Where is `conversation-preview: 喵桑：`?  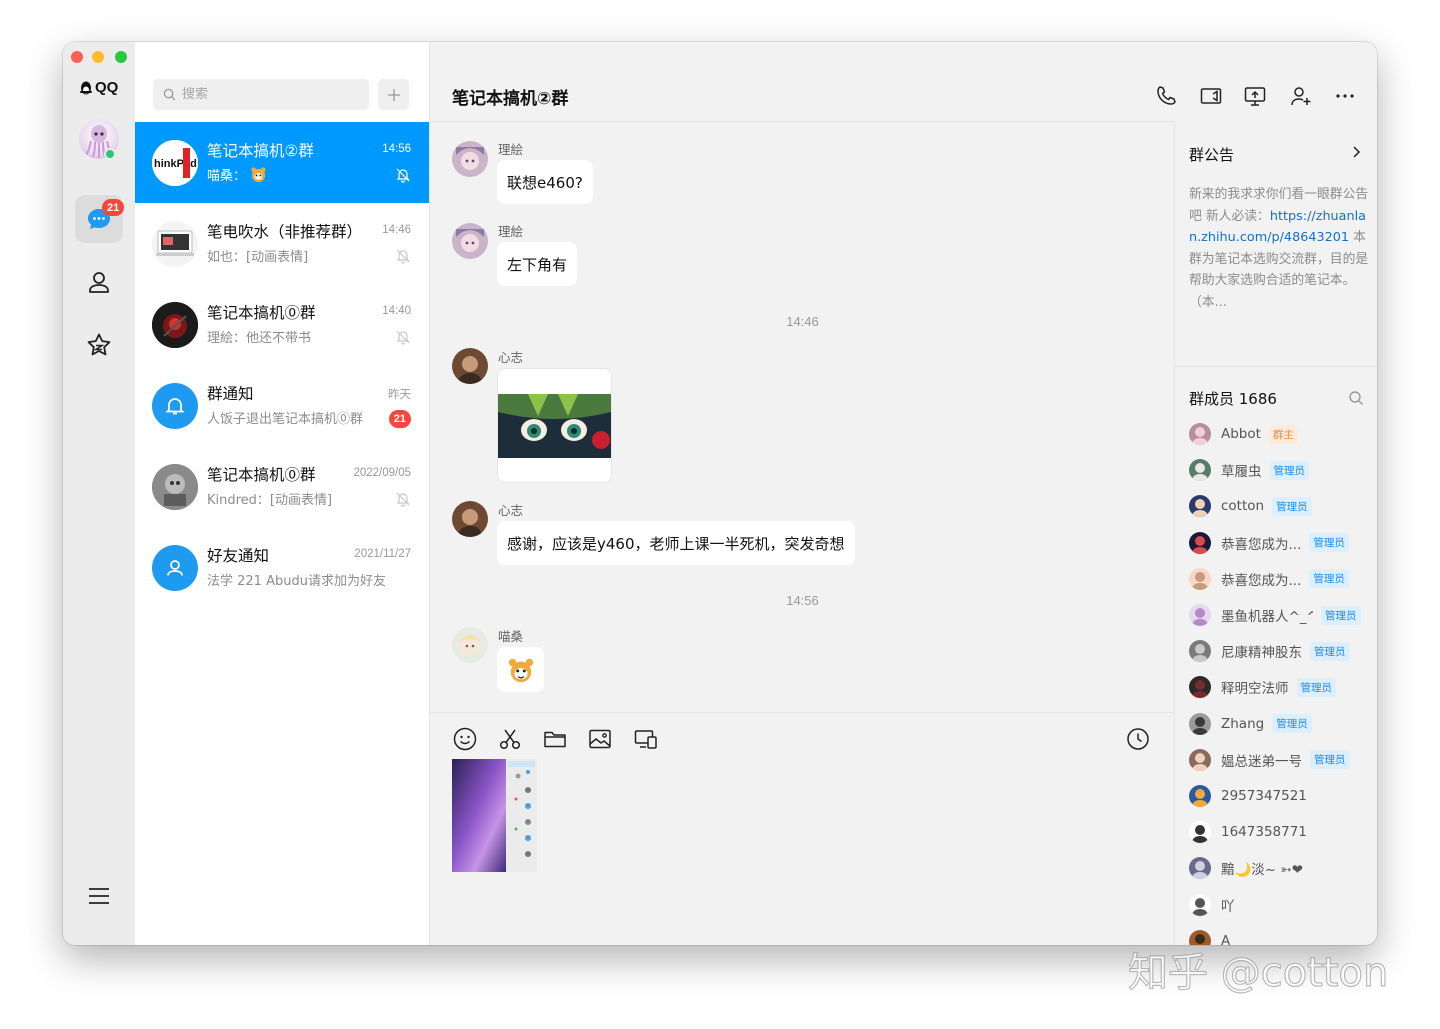 conversation-preview: 喵桑： is located at coordinates (237, 174).